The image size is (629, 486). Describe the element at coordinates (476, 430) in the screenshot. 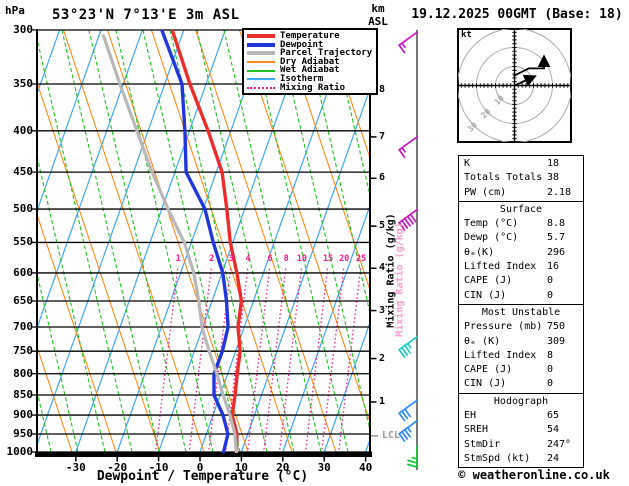

I see `stats-row-label: SREH` at that location.